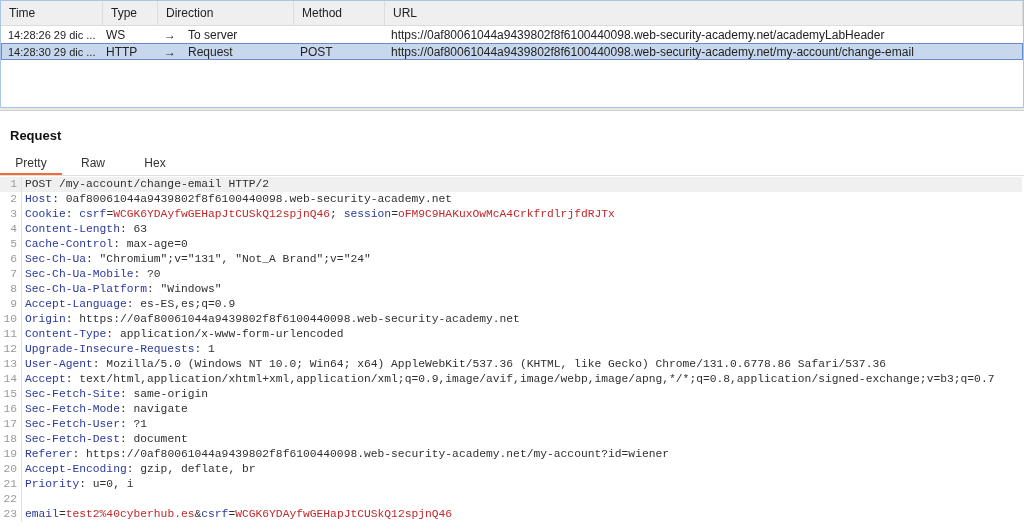 Image resolution: width=1024 pixels, height=529 pixels. I want to click on code-line: POST /my-account/change-email HTTP/2, so click(147, 184).